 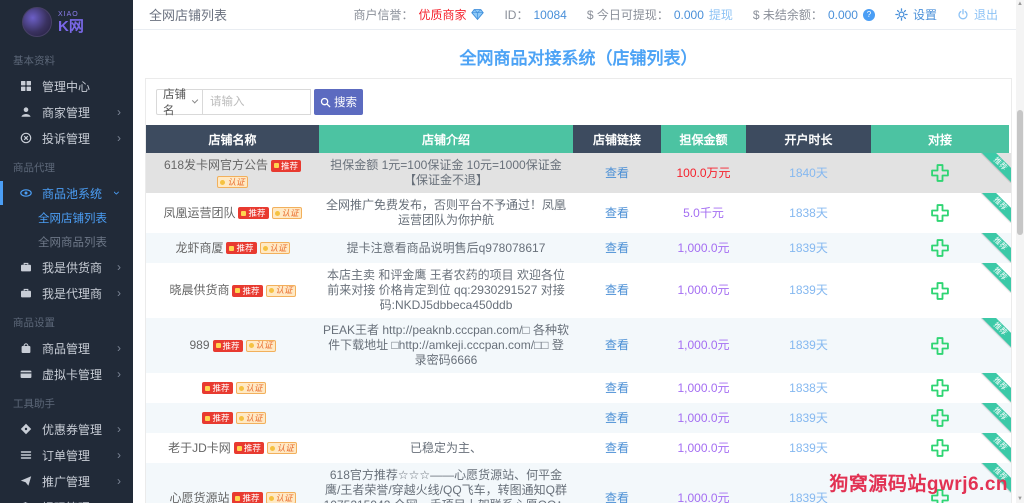 What do you see at coordinates (71, 22) in the screenshot?
I see `logo-text: XIAO K网` at bounding box center [71, 22].